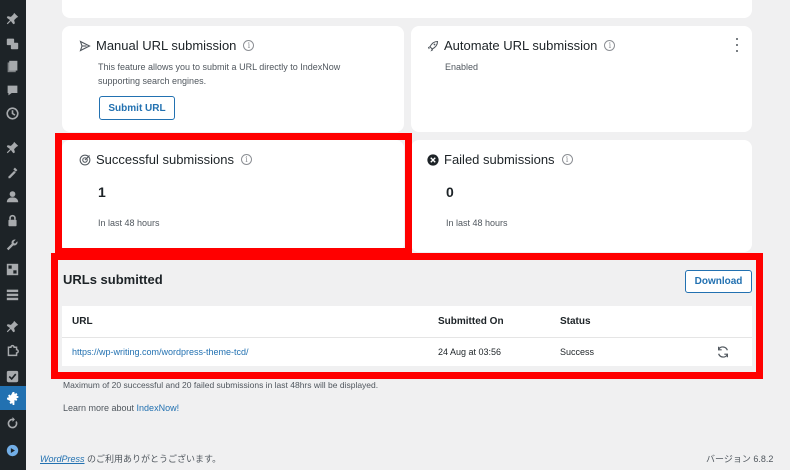 This screenshot has height=470, width=790. I want to click on successful-count: 1, so click(102, 192).